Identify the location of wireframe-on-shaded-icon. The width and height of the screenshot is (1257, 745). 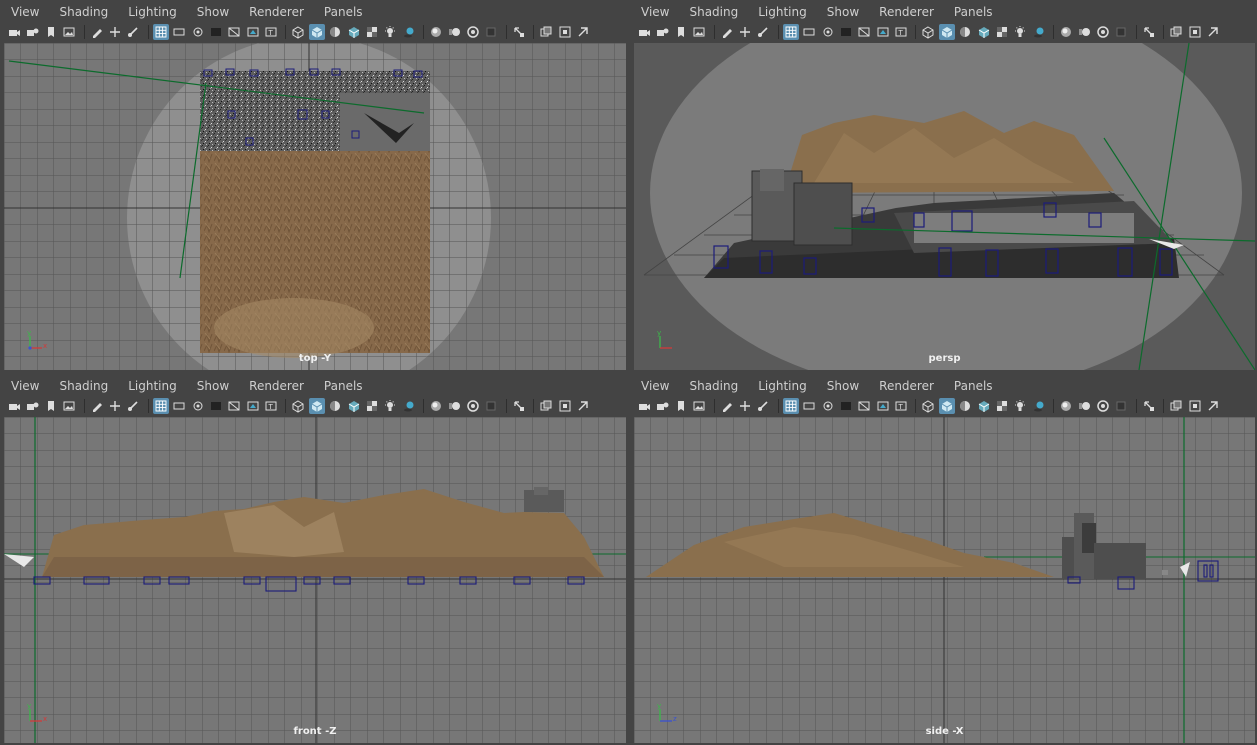
(984, 32).